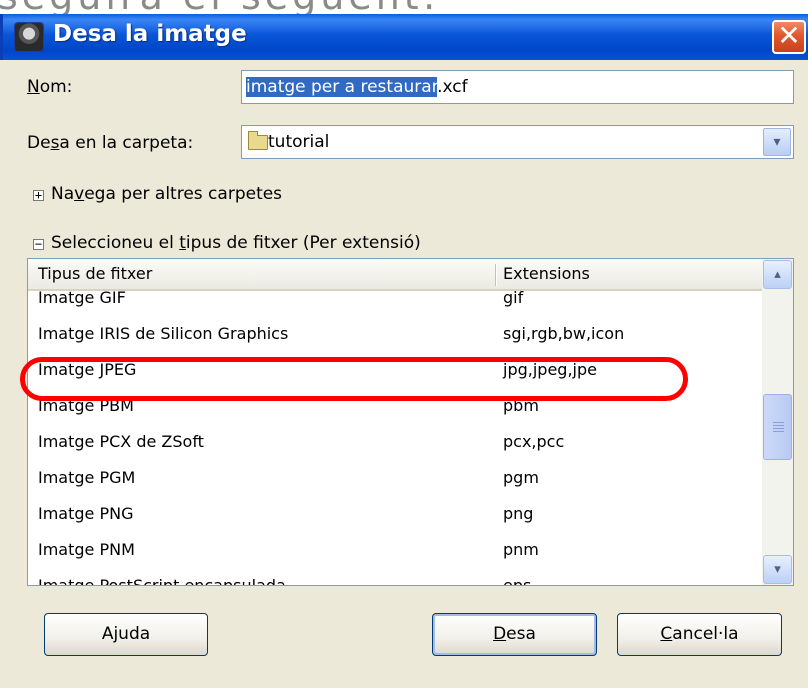 This screenshot has width=808, height=688. What do you see at coordinates (699, 634) in the screenshot?
I see `cancel-button: Cancel·la` at bounding box center [699, 634].